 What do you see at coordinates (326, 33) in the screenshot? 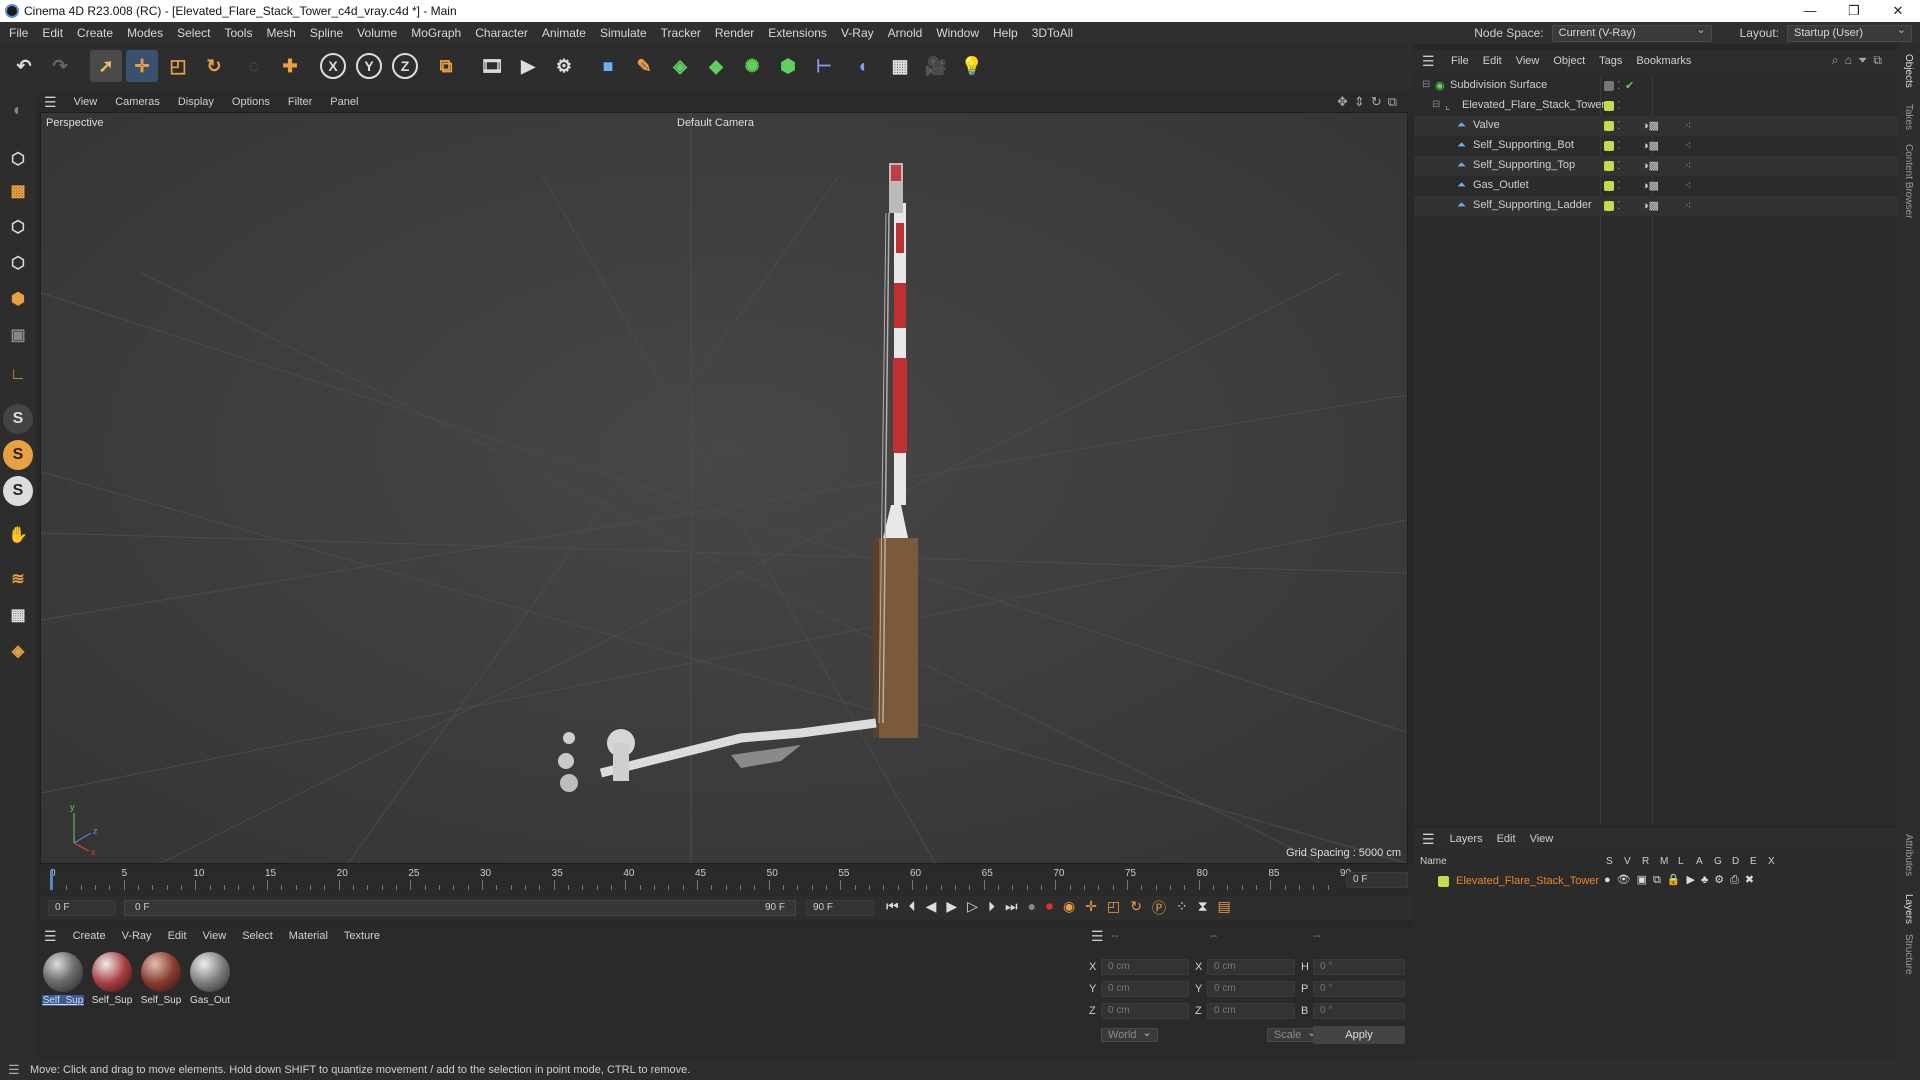
I see `menu-spline: Spline` at bounding box center [326, 33].